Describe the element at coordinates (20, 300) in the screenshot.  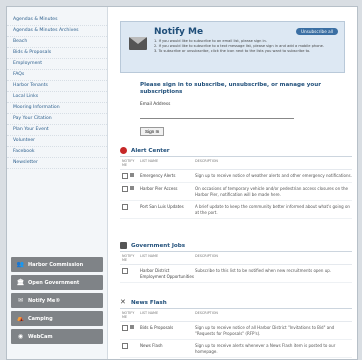
I see `mail-icon: ✉` at that location.